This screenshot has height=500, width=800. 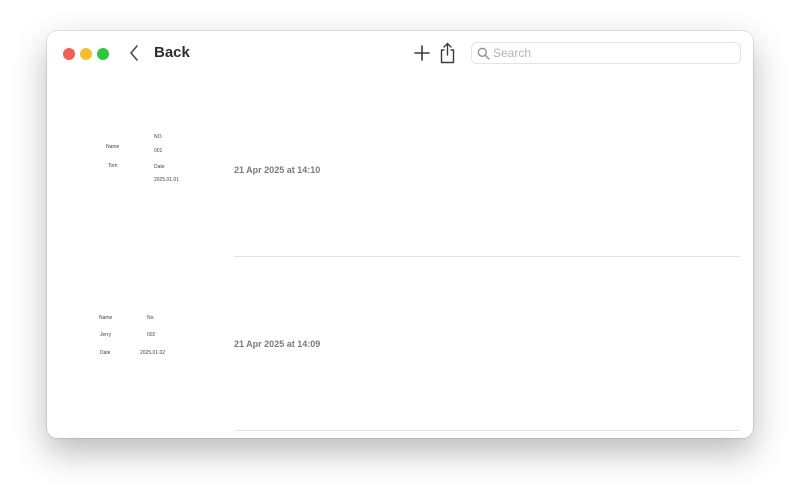 What do you see at coordinates (487, 430) in the screenshot?
I see `row-divider` at bounding box center [487, 430].